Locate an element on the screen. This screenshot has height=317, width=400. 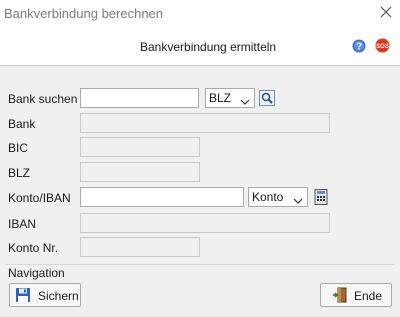
konto-nr-label: Konto Nr. is located at coordinates (33, 248).